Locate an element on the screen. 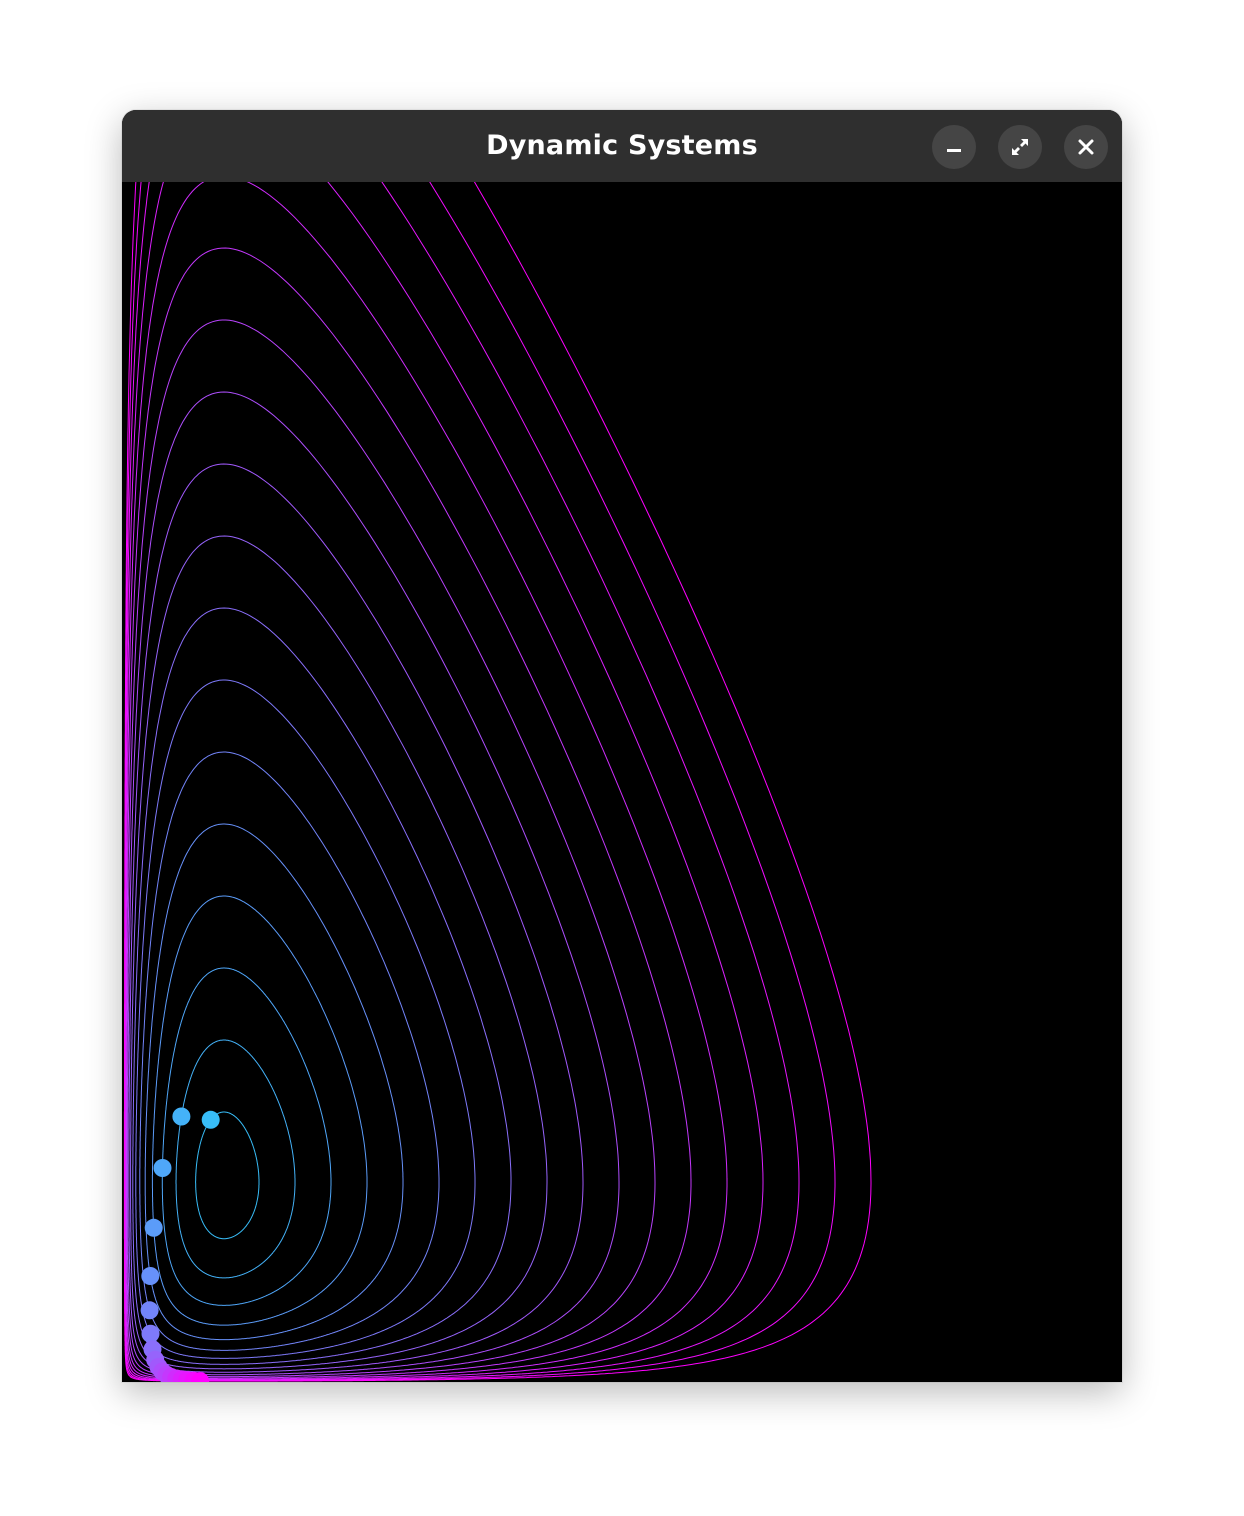 The image size is (1244, 1516). minimize-icon is located at coordinates (954, 150).